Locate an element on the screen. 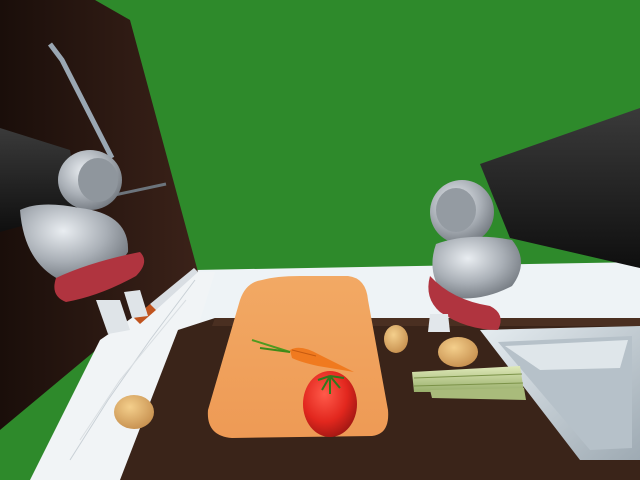 The image size is (640, 480). tomato-icon is located at coordinates (330, 404).